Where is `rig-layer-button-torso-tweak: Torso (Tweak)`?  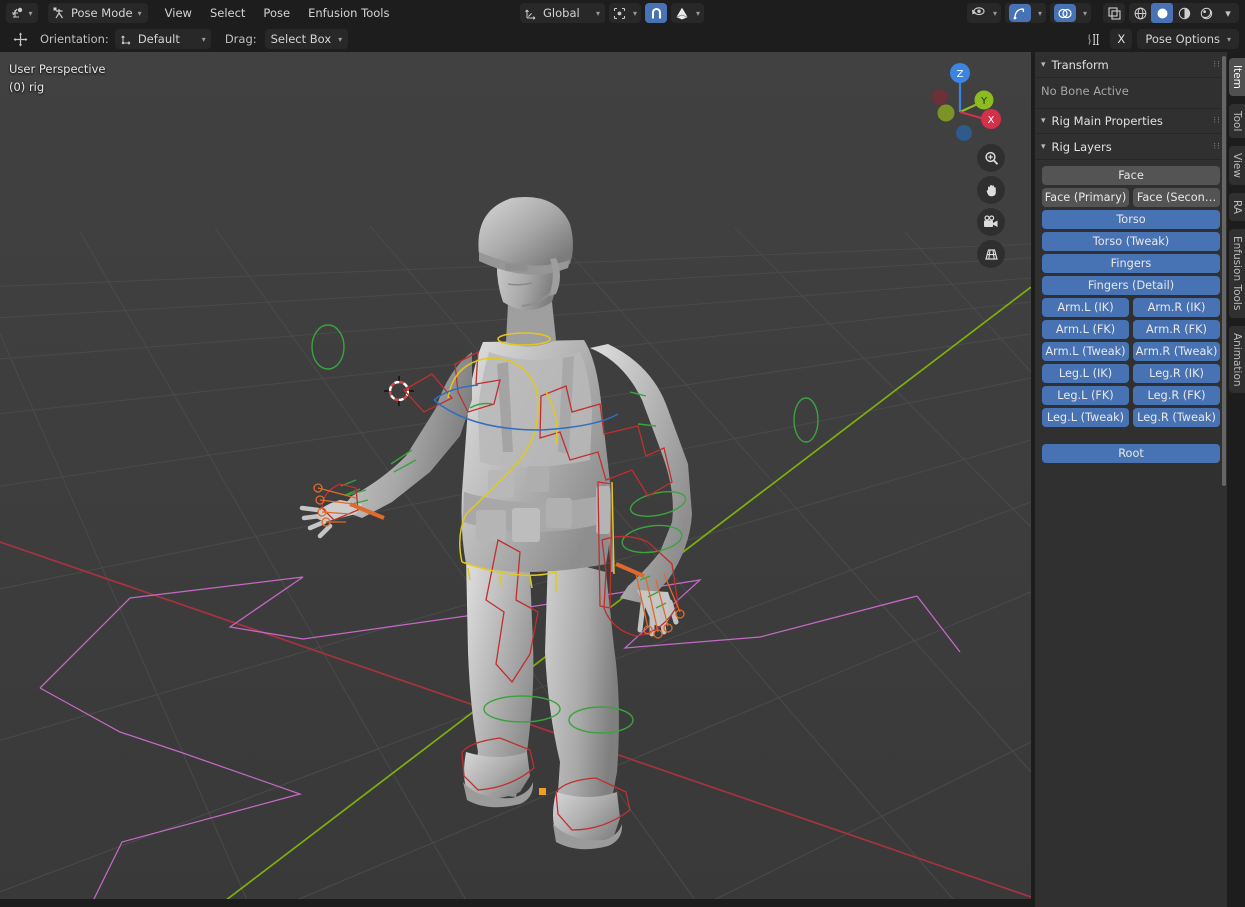 rig-layer-button-torso-tweak: Torso (Tweak) is located at coordinates (1131, 241).